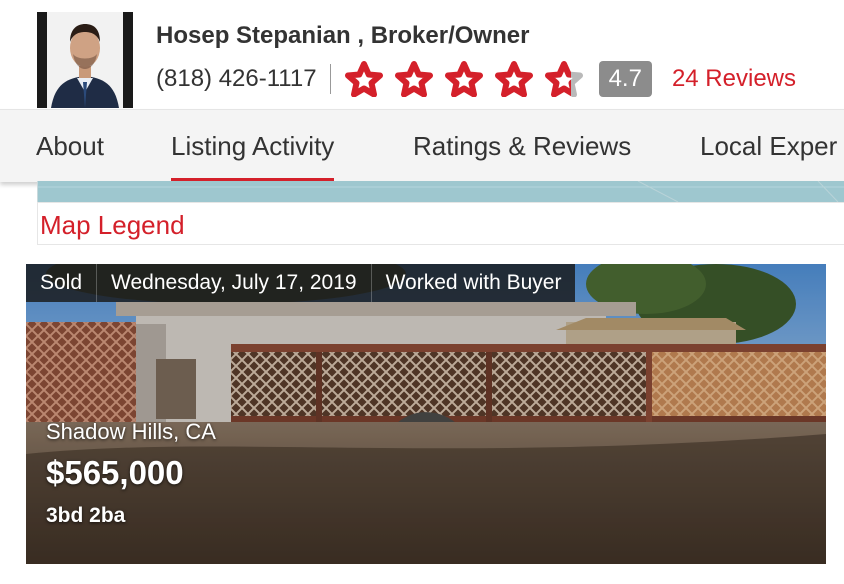  Describe the element at coordinates (86, 515) in the screenshot. I see `listing-beds-baths: 3bd 2ba` at that location.